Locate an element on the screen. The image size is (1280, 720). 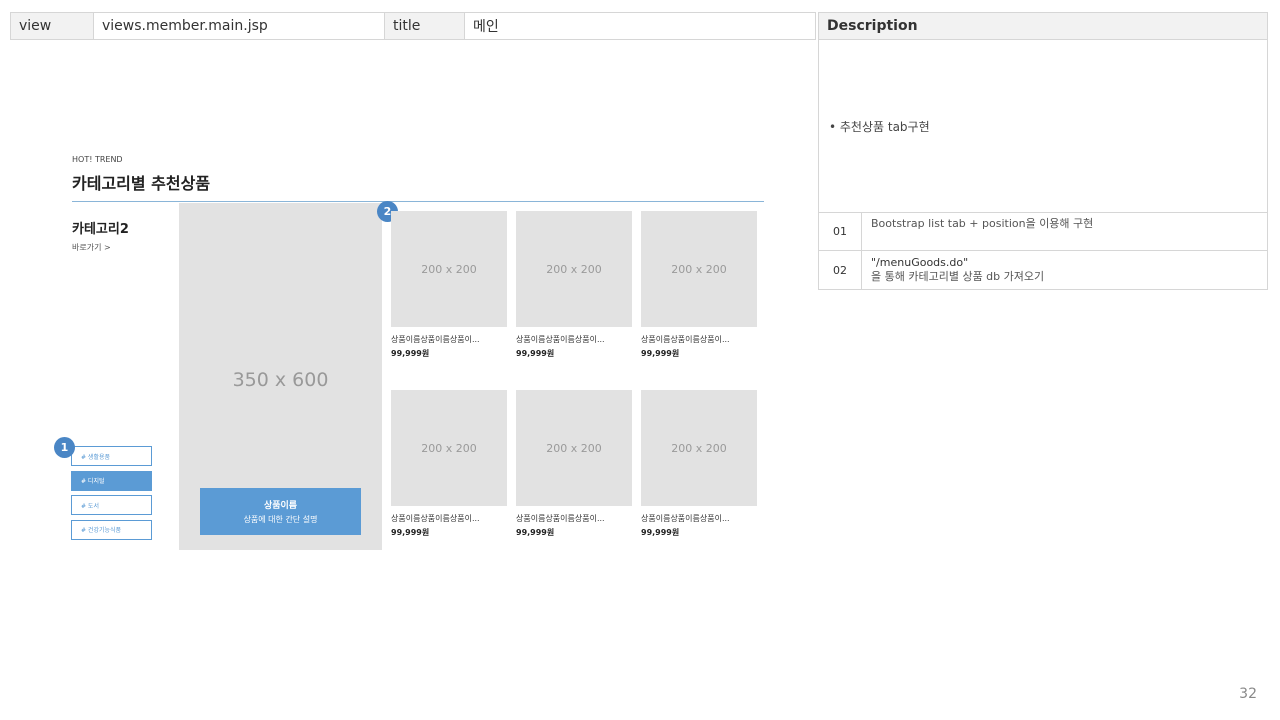
description-body: • 추천상품 tab구현 is located at coordinates (1043, 126).